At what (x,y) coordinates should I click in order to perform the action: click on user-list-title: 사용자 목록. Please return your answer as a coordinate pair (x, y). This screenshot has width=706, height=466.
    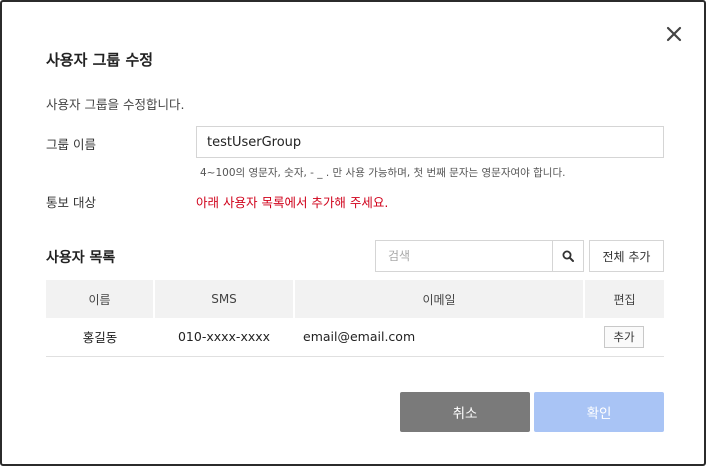
    Looking at the image, I should click on (81, 258).